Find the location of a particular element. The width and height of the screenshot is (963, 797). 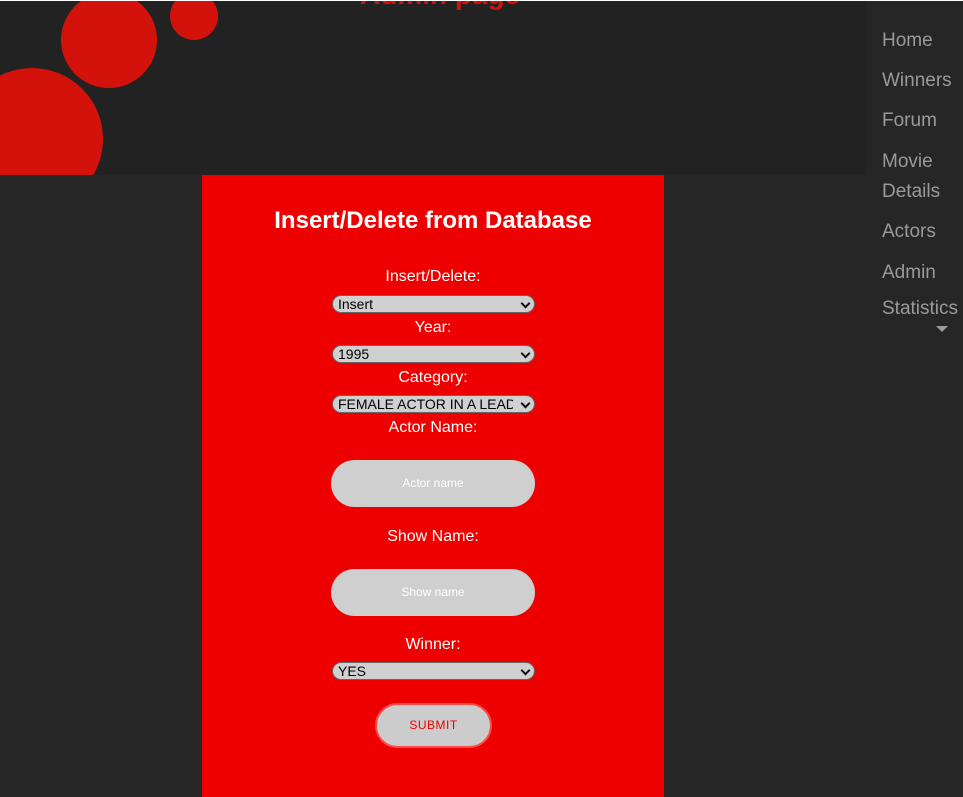

winner-label: Winner: is located at coordinates (433, 644).